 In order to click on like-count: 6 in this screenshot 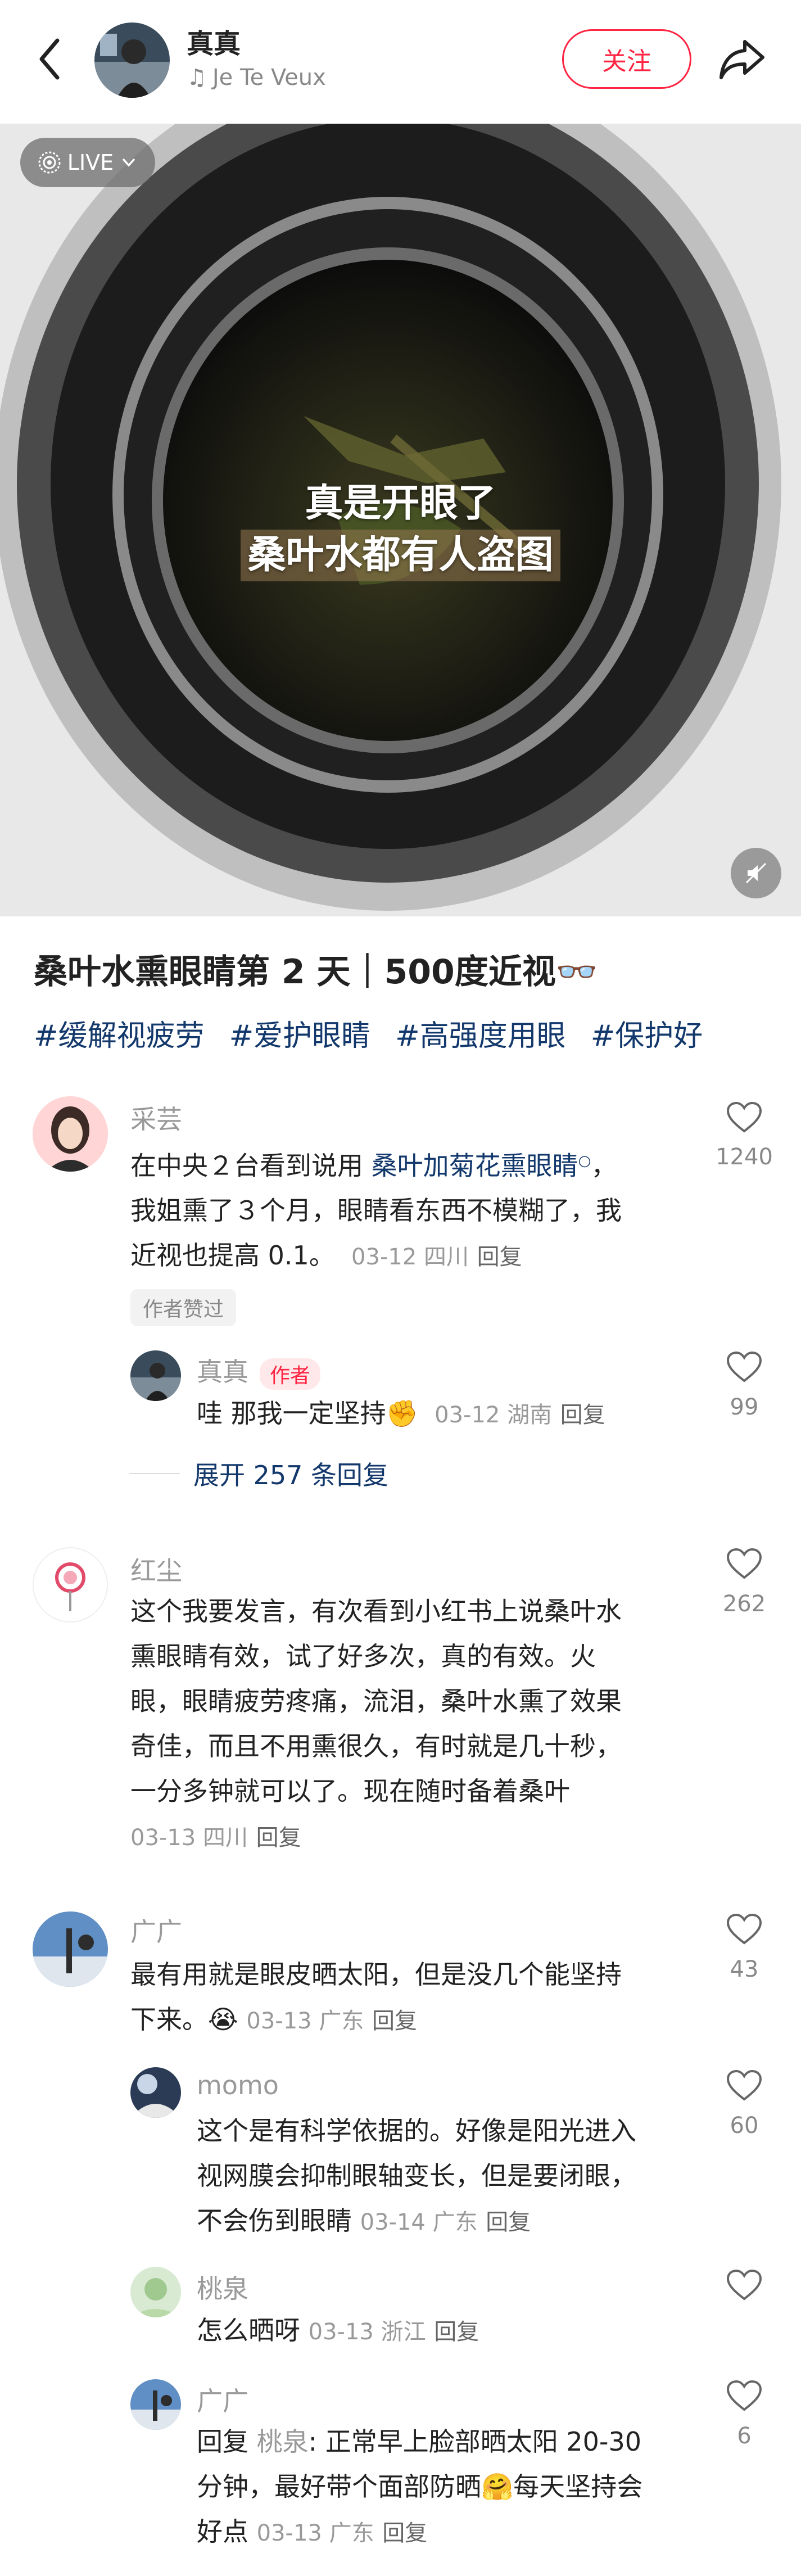, I will do `click(744, 2436)`.